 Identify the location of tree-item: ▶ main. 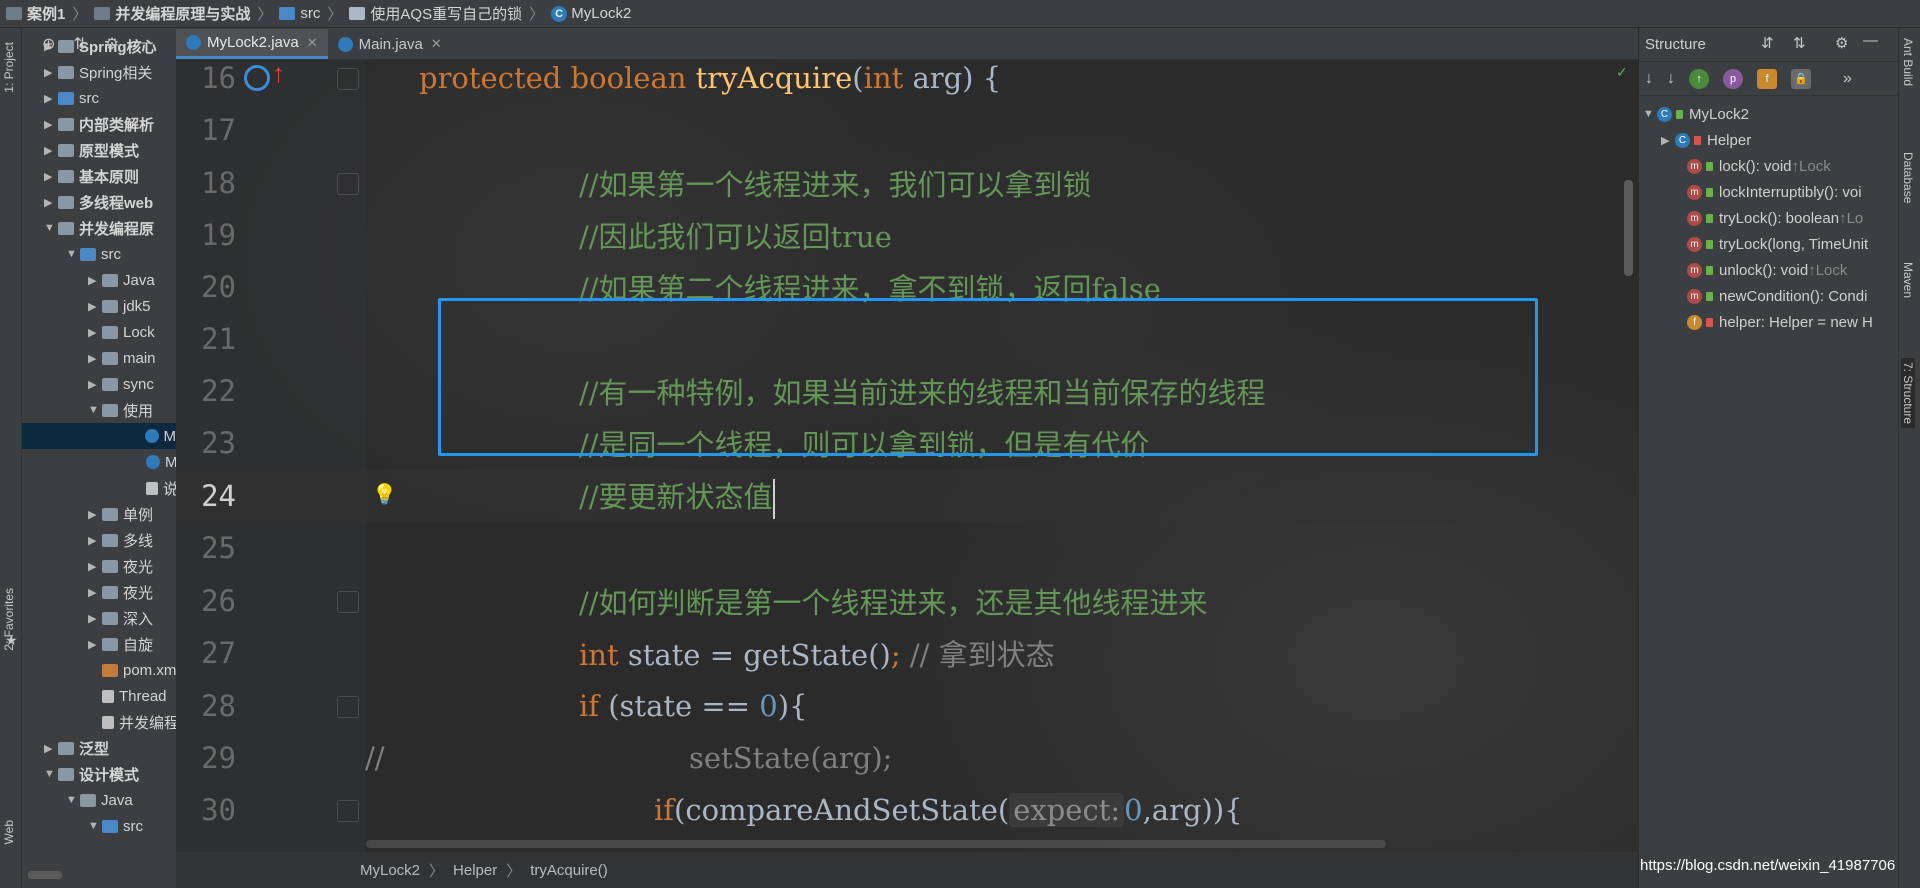
(122, 358).